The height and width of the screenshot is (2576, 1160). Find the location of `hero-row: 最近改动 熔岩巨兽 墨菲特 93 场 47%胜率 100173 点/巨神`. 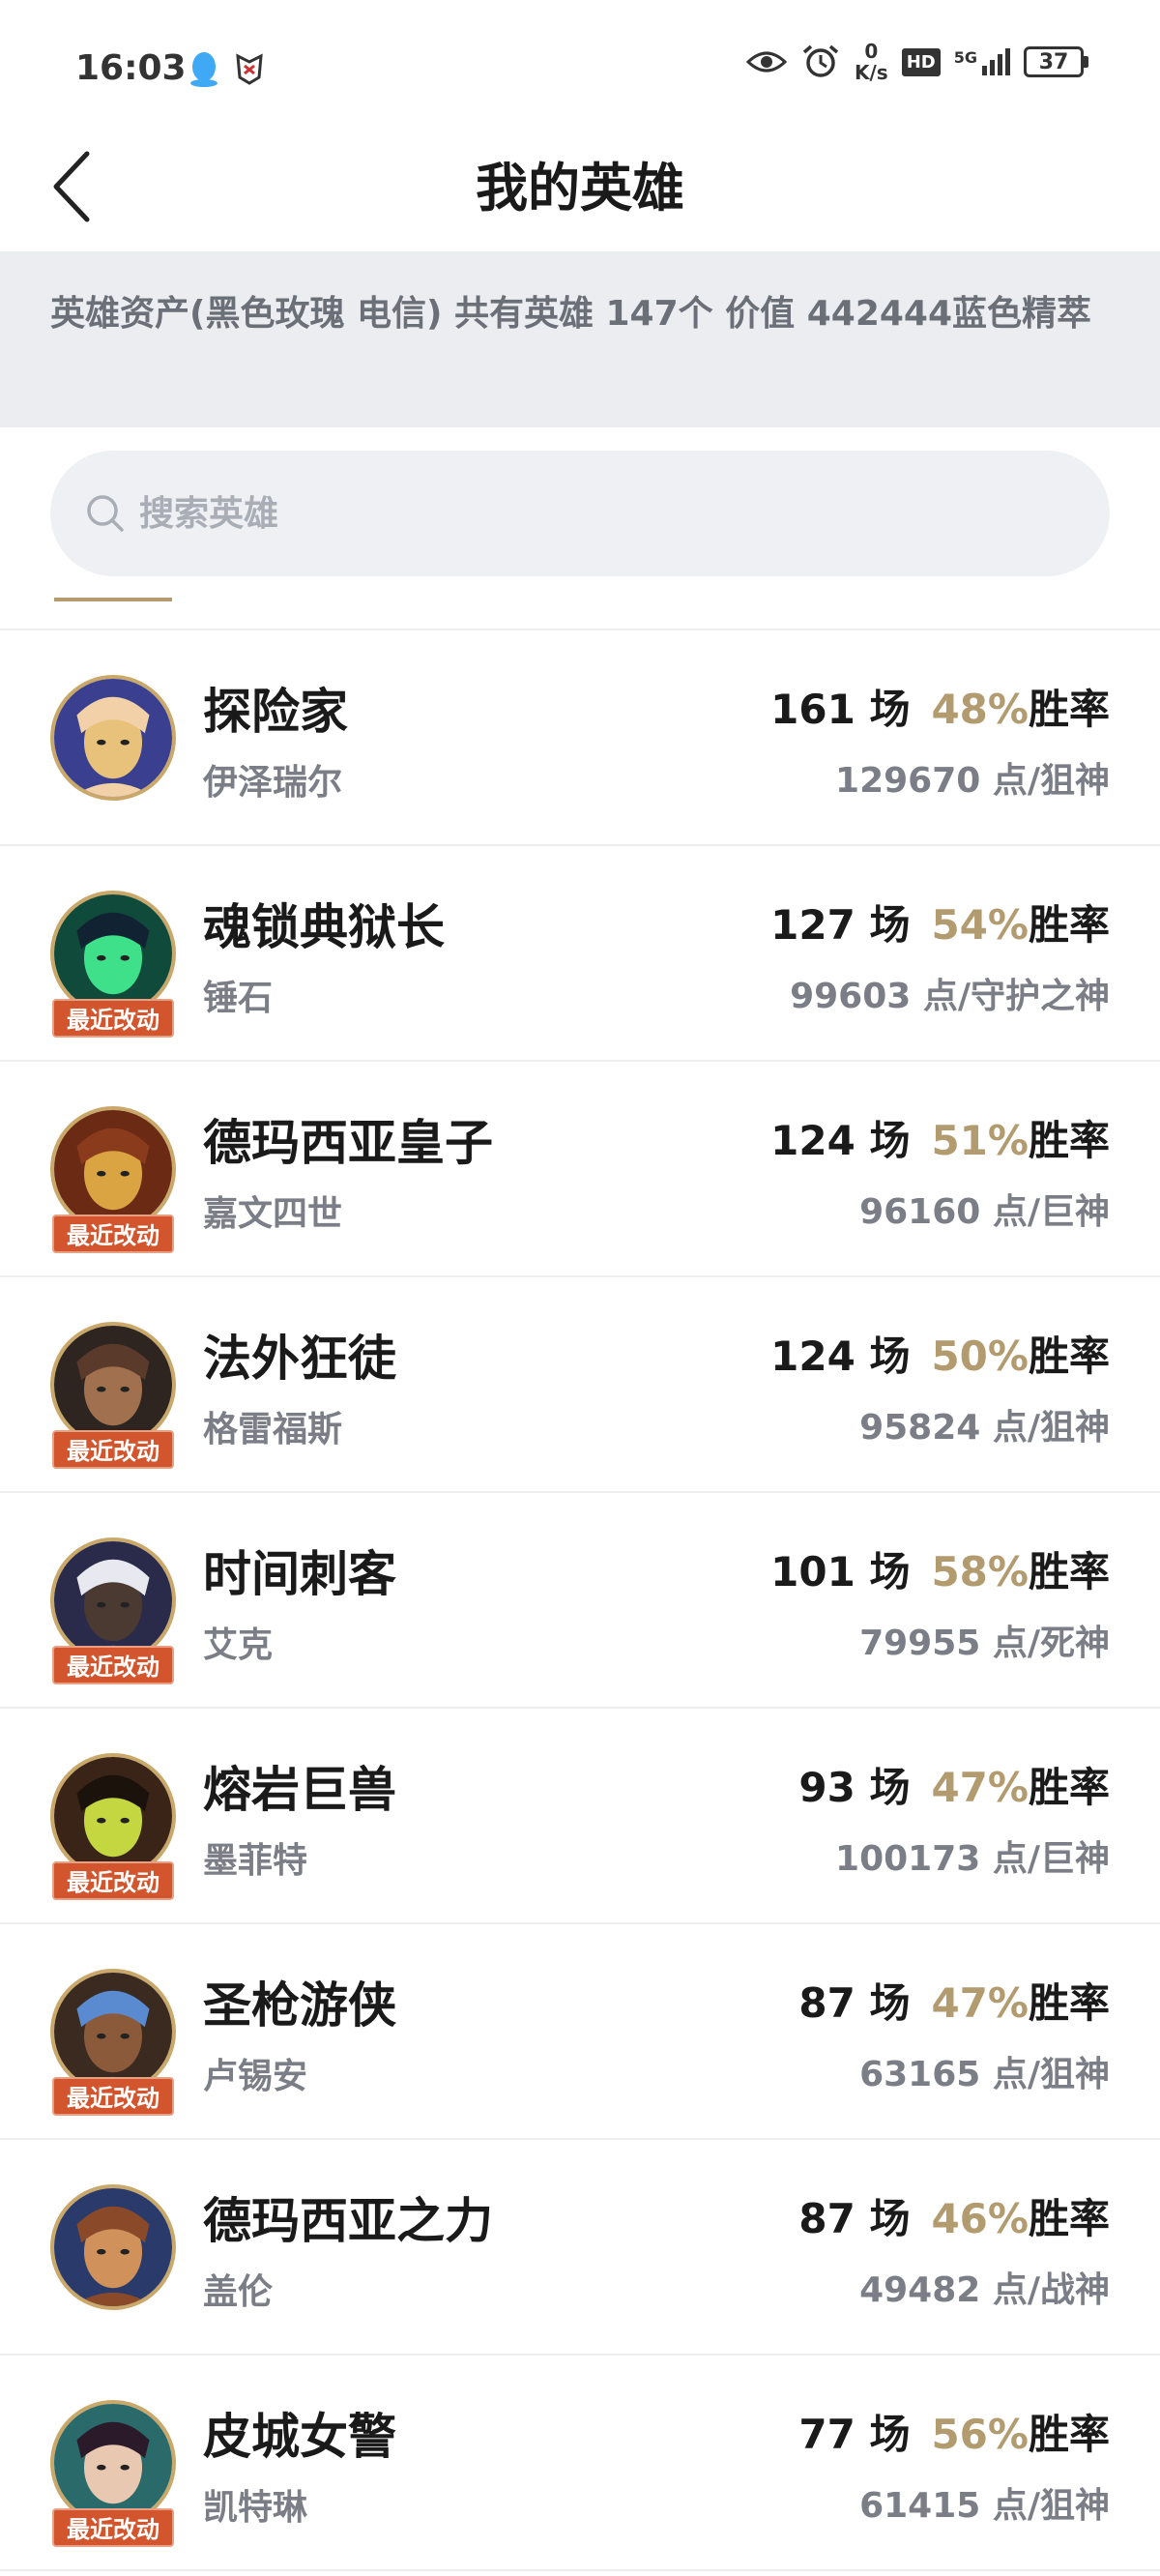

hero-row: 最近改动 熔岩巨兽 墨菲特 93 场 47%胜率 100173 点/巨神 is located at coordinates (580, 1816).